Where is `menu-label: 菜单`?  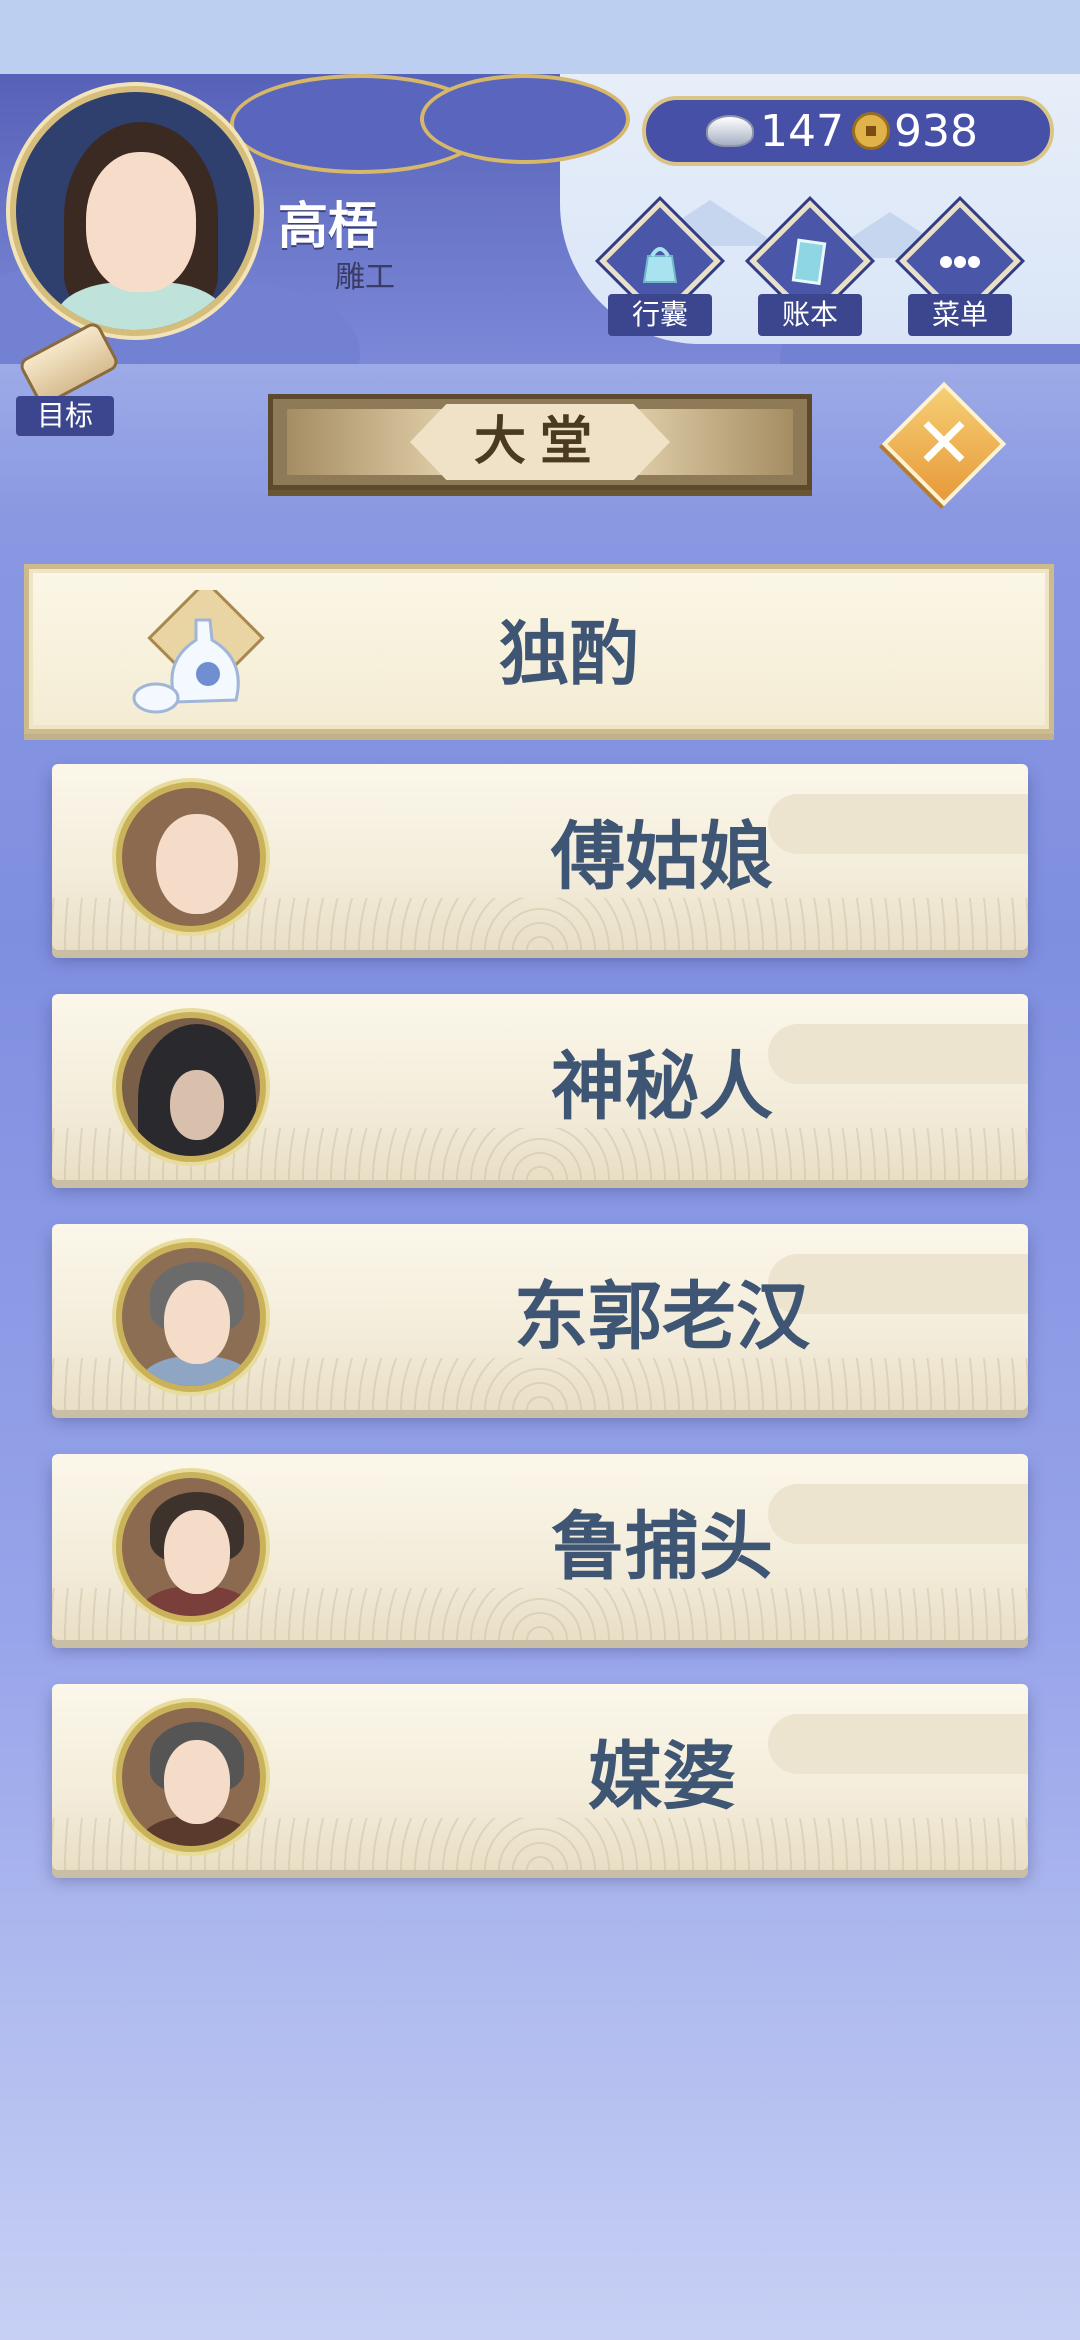 menu-label: 菜单 is located at coordinates (960, 315).